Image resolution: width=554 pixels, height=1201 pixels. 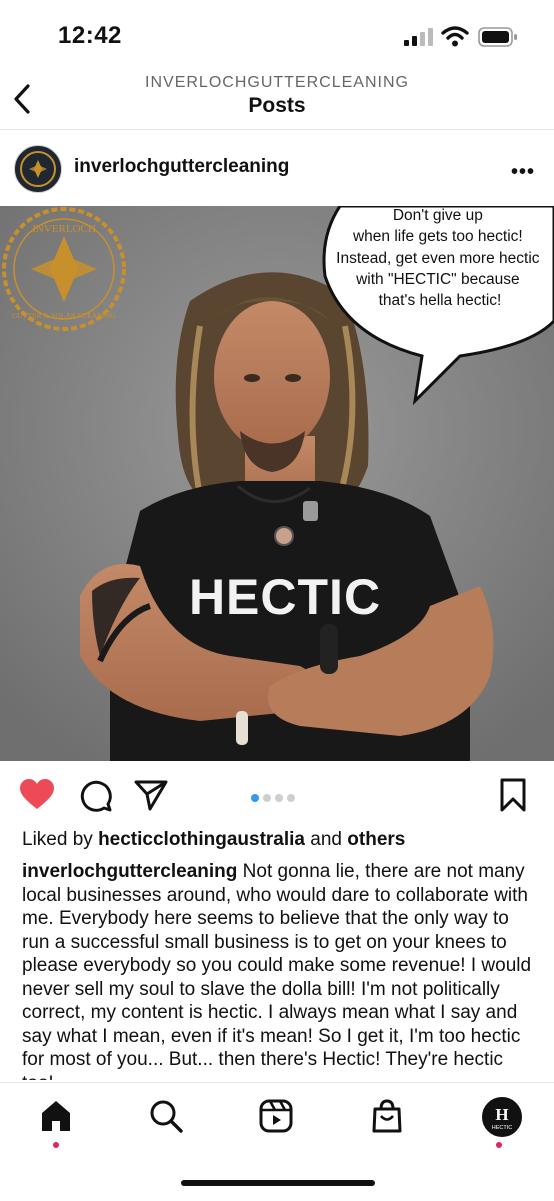 What do you see at coordinates (166, 1116) in the screenshot?
I see `search-icon` at bounding box center [166, 1116].